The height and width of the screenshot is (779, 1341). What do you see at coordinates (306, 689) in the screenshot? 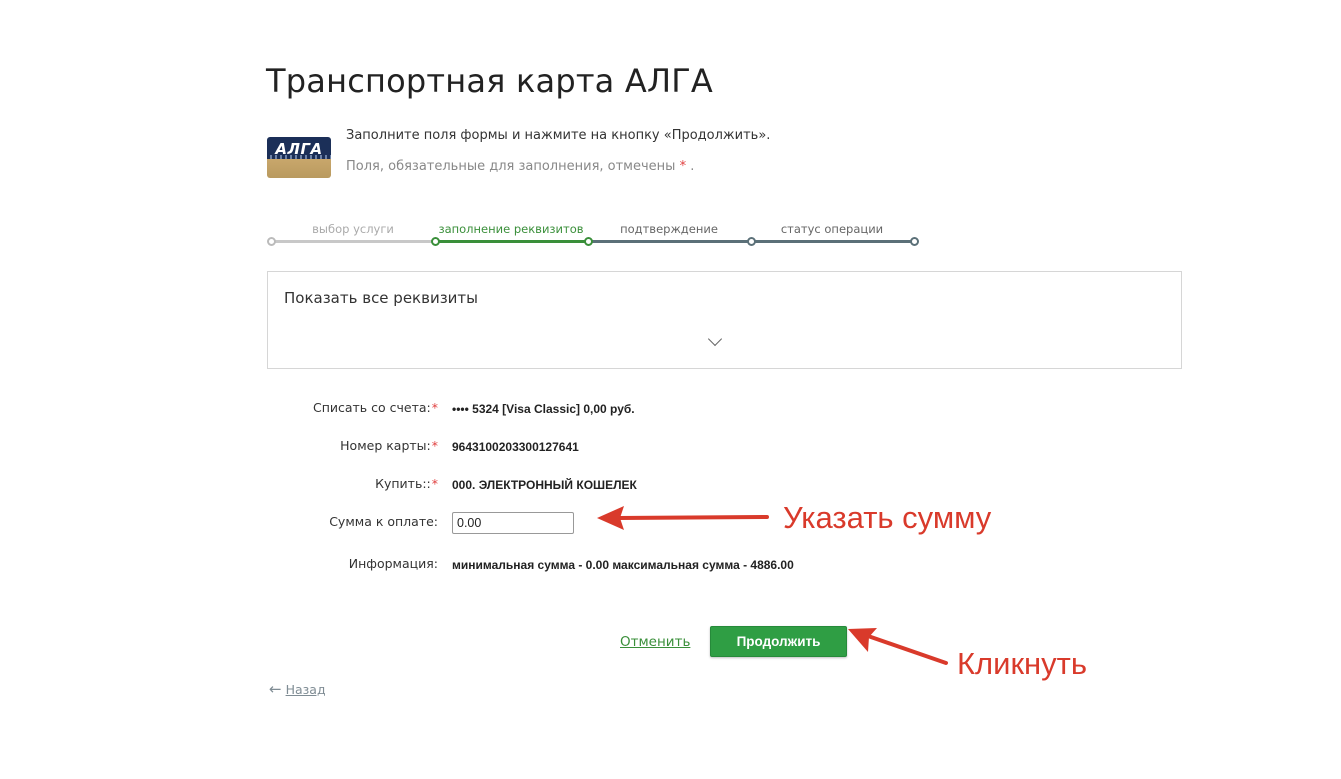
I see `back-link-text: Назад` at bounding box center [306, 689].